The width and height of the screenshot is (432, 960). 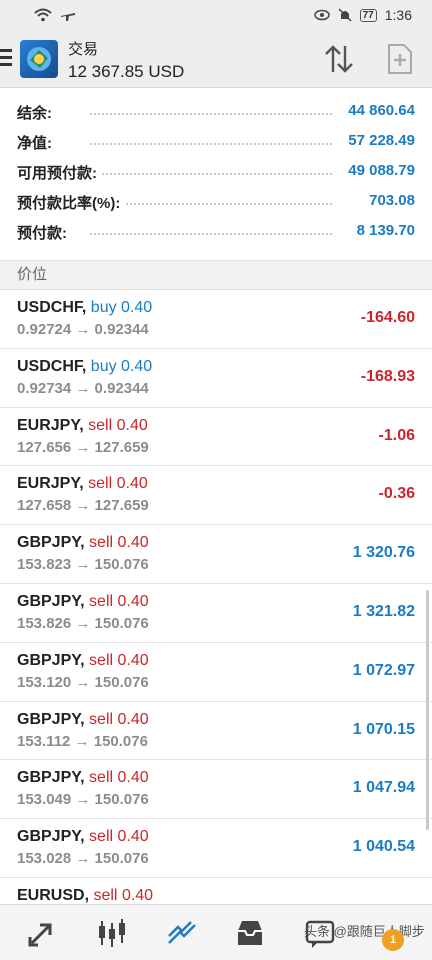 I want to click on summary-row: 结余: 44 860.64, so click(x=216, y=111).